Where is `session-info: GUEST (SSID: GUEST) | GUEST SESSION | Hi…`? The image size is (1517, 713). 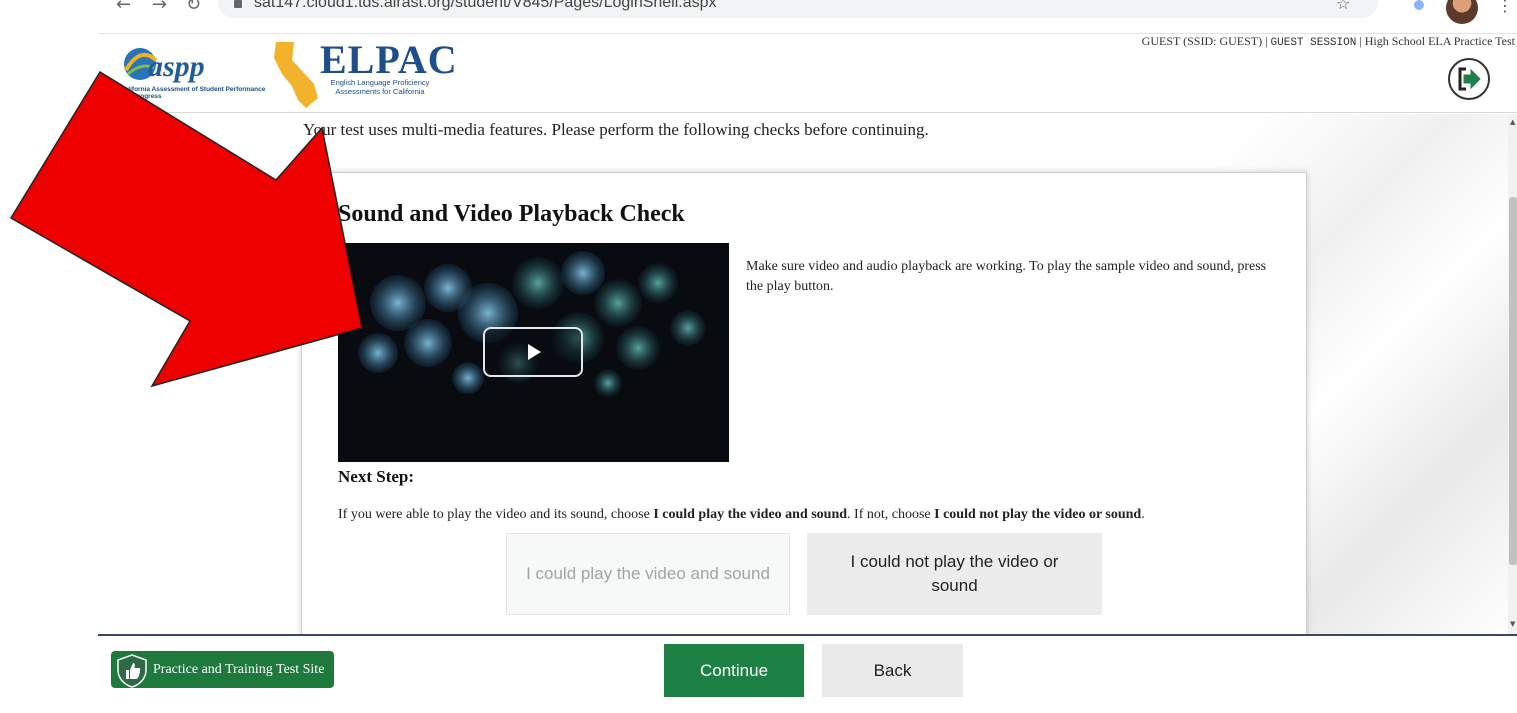 session-info: GUEST (SSID: GUEST) | GUEST SESSION | Hi… is located at coordinates (1328, 41).